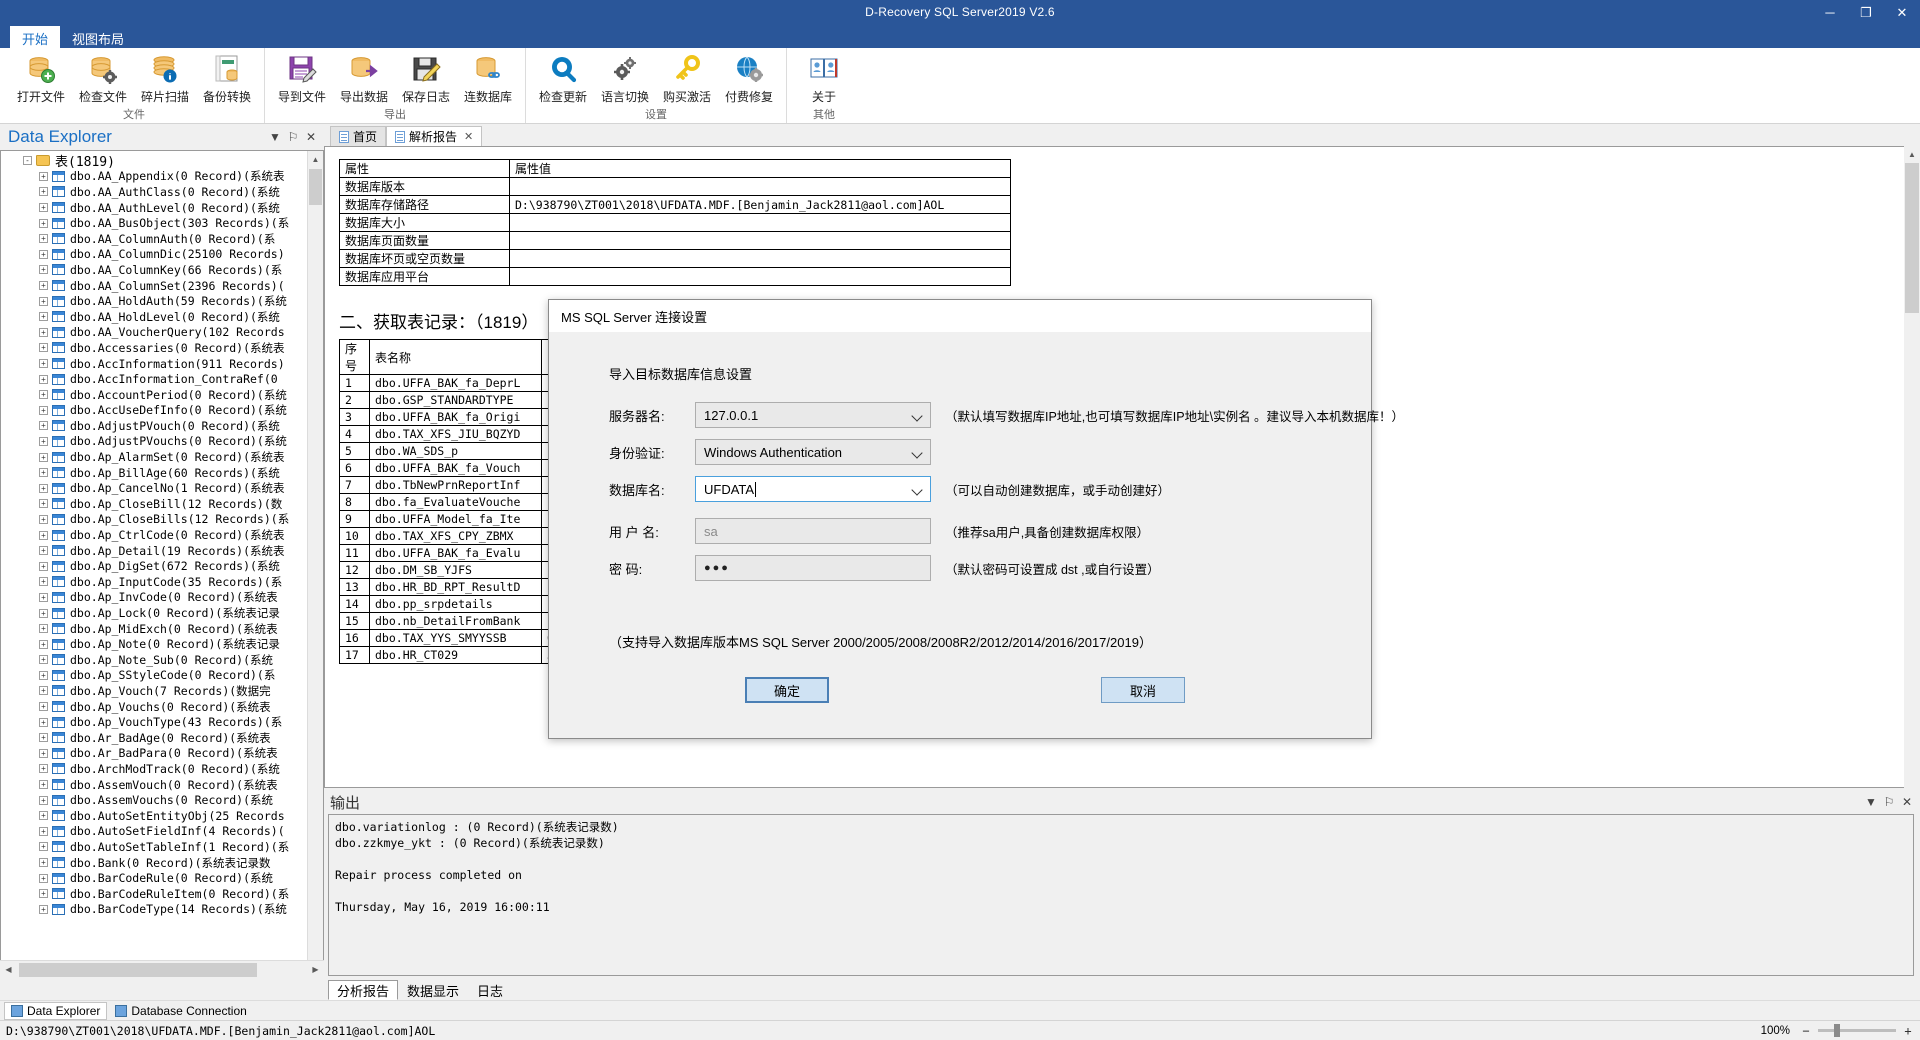  I want to click on field-value: UFDATA, so click(729, 489).